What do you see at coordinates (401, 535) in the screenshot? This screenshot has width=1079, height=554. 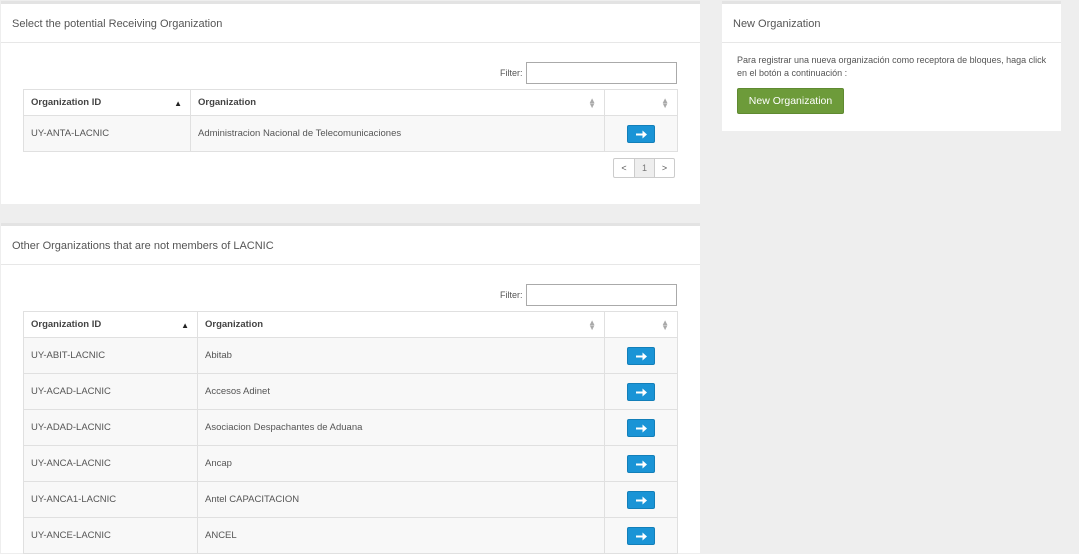 I see `organization-name-cell: ANCEL` at bounding box center [401, 535].